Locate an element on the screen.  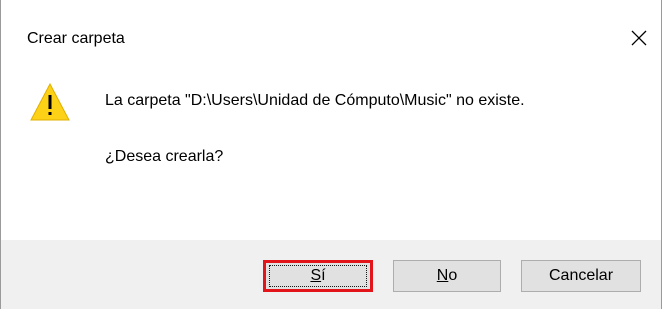
no-button-label: No is located at coordinates (447, 275).